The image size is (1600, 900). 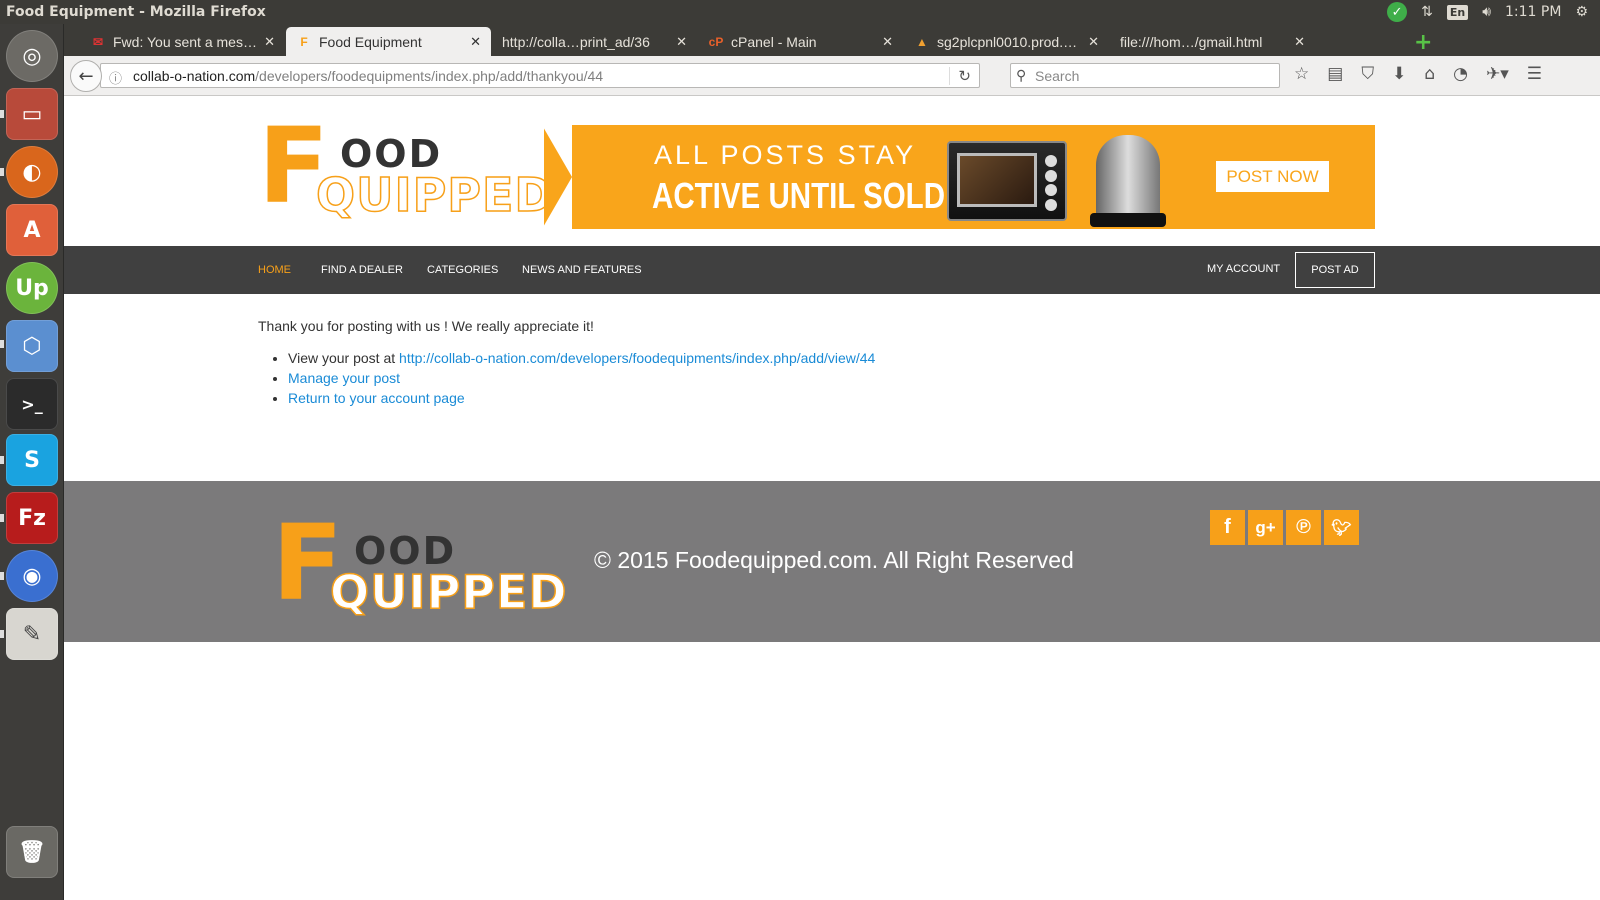 I want to click on list-item: Manage your post, so click(x=581, y=378).